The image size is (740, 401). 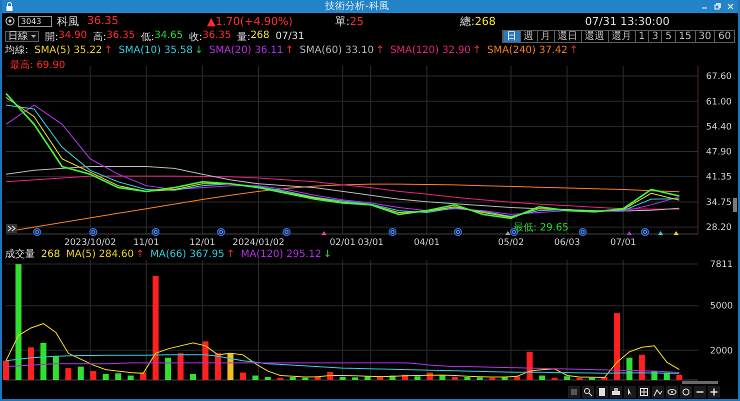 What do you see at coordinates (427, 243) in the screenshot?
I see `axis-label: 04/01` at bounding box center [427, 243].